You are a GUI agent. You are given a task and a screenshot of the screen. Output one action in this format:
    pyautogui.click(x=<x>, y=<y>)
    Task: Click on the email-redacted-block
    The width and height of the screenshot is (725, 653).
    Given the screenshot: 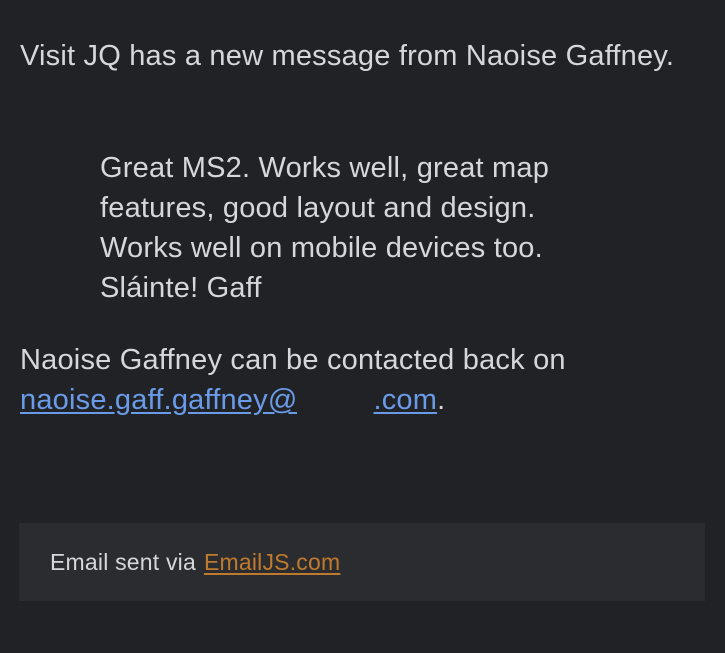 What is the action you would take?
    pyautogui.click(x=335, y=400)
    